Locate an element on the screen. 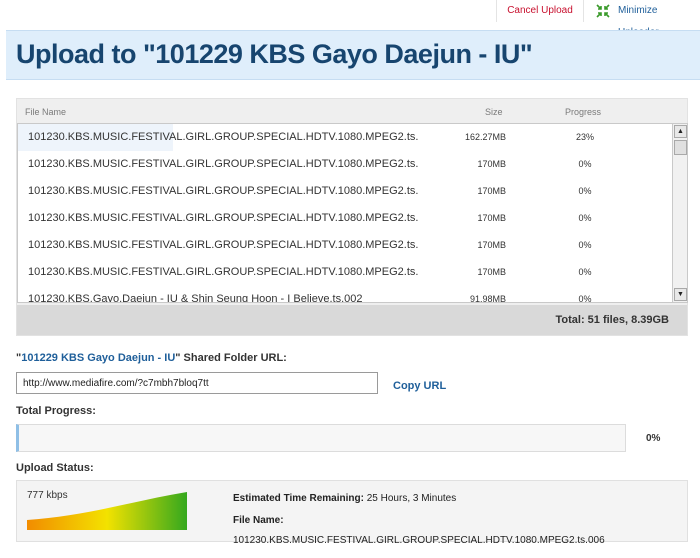  page-title: Upload to "101229 KBS Gayo Daejun - IU" is located at coordinates (274, 54).